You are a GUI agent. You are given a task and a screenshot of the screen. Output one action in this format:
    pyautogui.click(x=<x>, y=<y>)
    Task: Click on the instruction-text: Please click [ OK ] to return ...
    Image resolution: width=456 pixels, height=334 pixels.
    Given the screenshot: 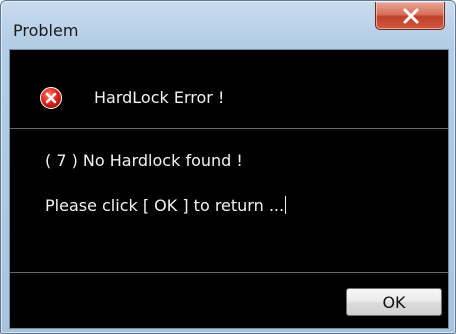 What is the action you would take?
    pyautogui.click(x=165, y=205)
    